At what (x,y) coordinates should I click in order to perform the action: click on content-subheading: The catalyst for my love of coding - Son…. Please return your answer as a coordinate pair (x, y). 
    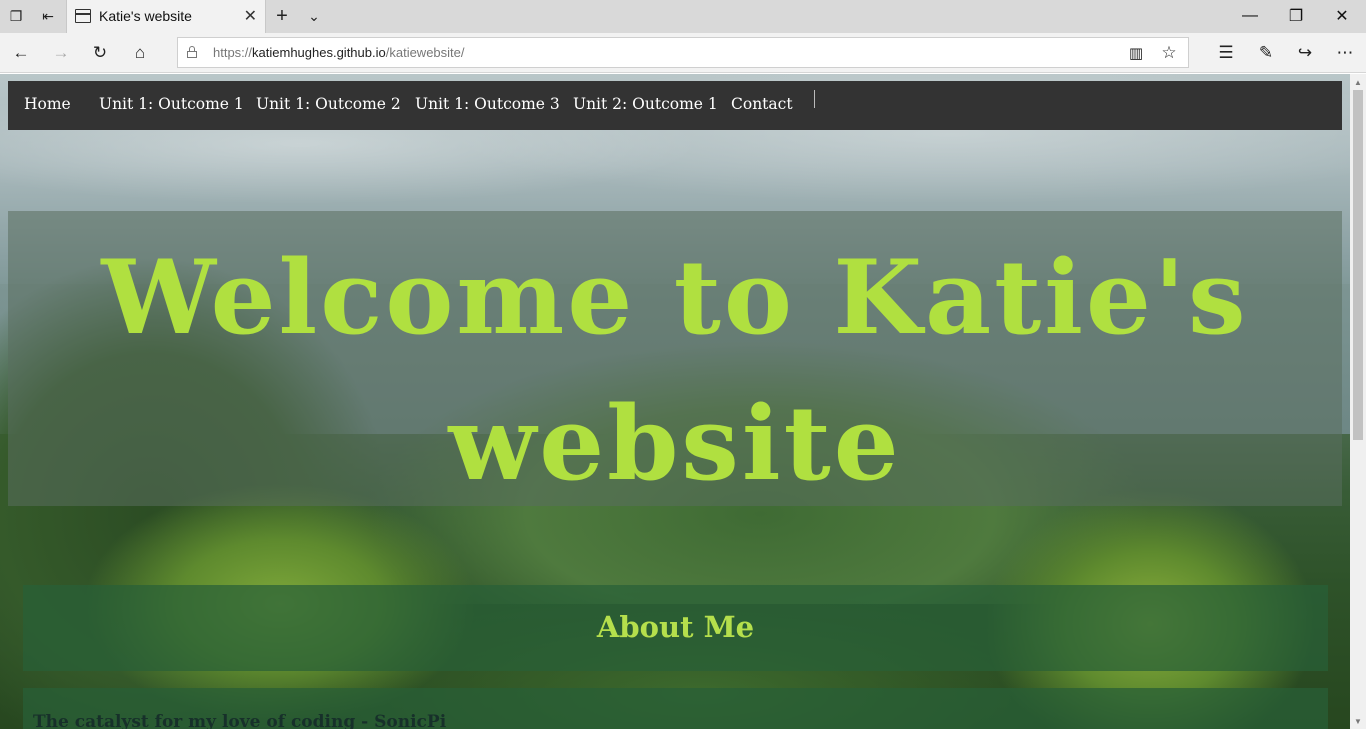
    Looking at the image, I should click on (240, 720).